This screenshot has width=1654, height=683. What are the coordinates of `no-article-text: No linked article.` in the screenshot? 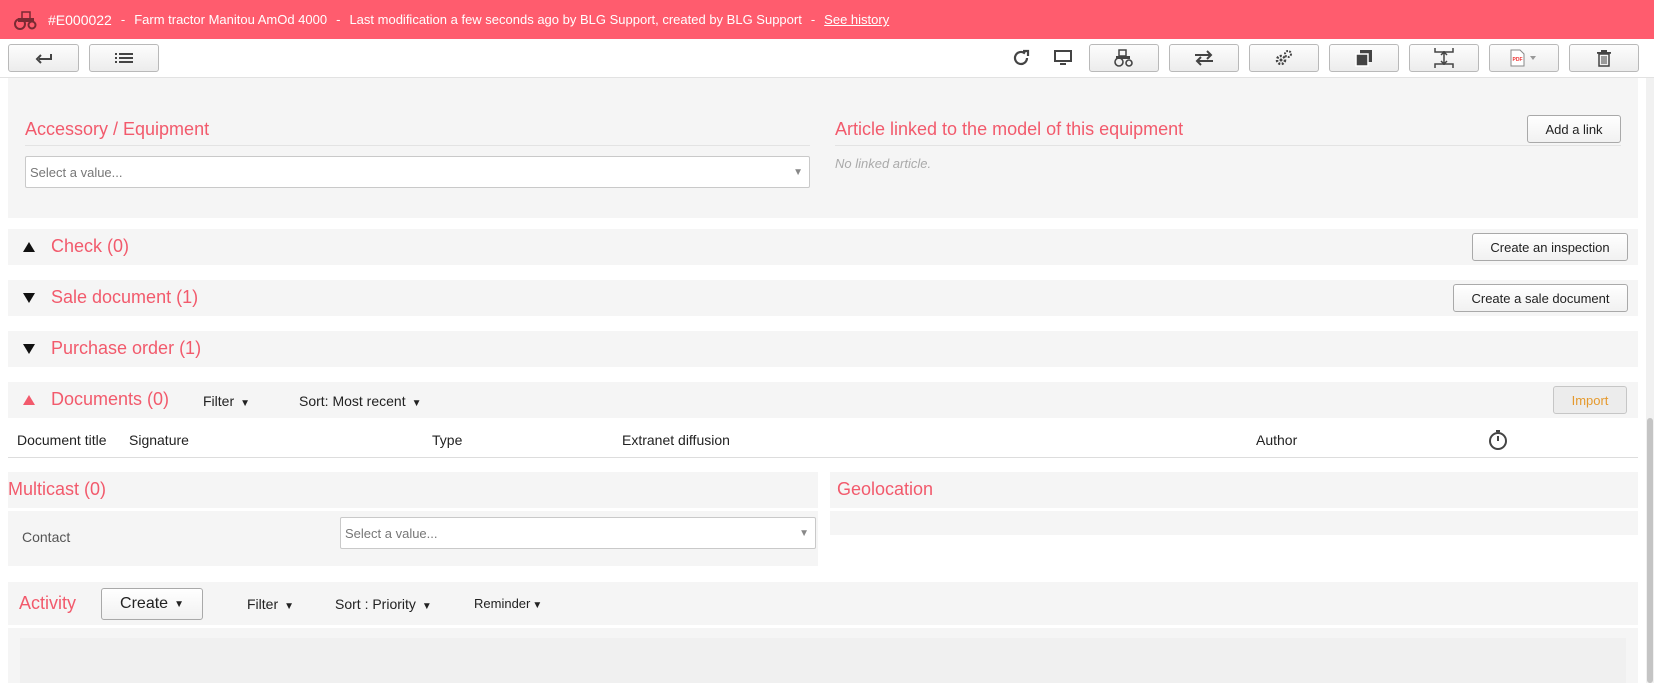 It's located at (883, 163).